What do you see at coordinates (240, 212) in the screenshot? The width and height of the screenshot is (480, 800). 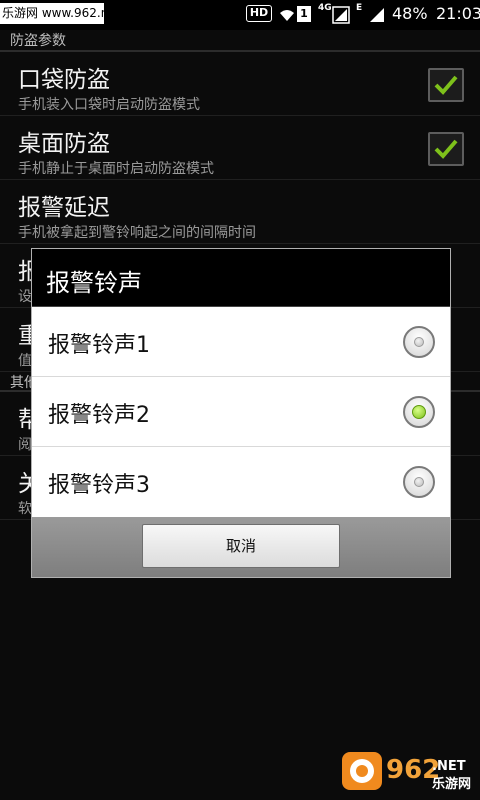 I see `pref-alarm-delay: 报警延迟 手机被拿起到警铃响起之间的间隔时间` at bounding box center [240, 212].